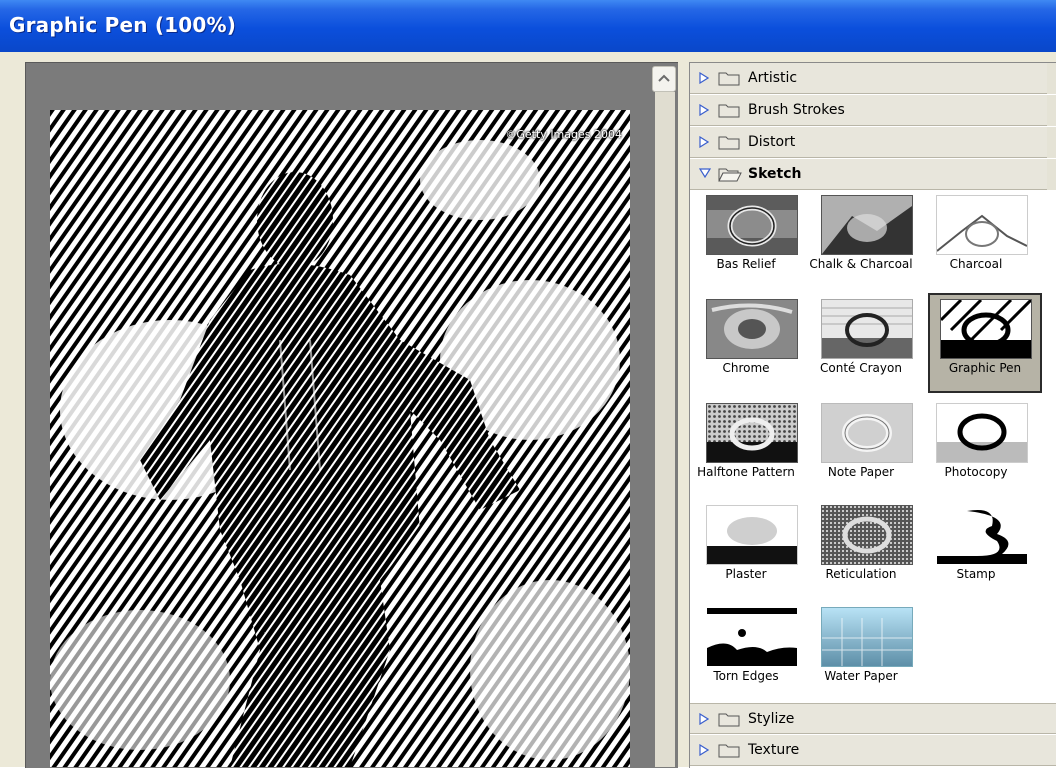 The image size is (1056, 768). Describe the element at coordinates (861, 574) in the screenshot. I see `thumbnail-label: Reticulation` at that location.